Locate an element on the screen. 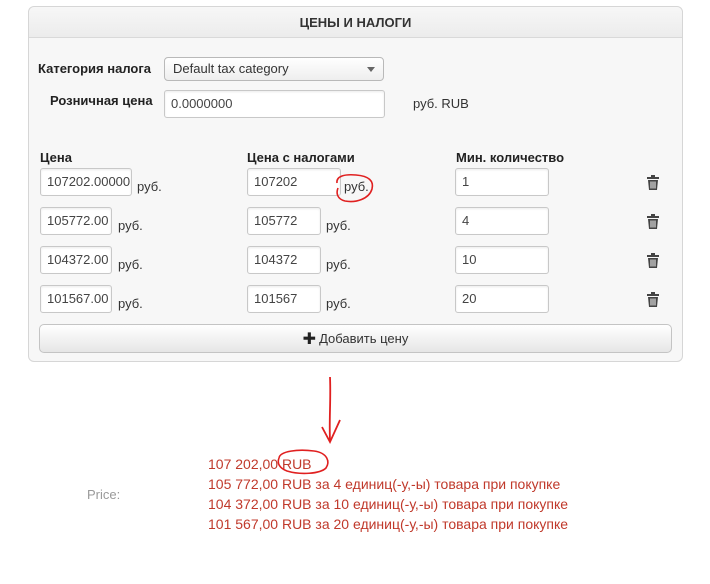  price-input: 101567.00 is located at coordinates (76, 299).